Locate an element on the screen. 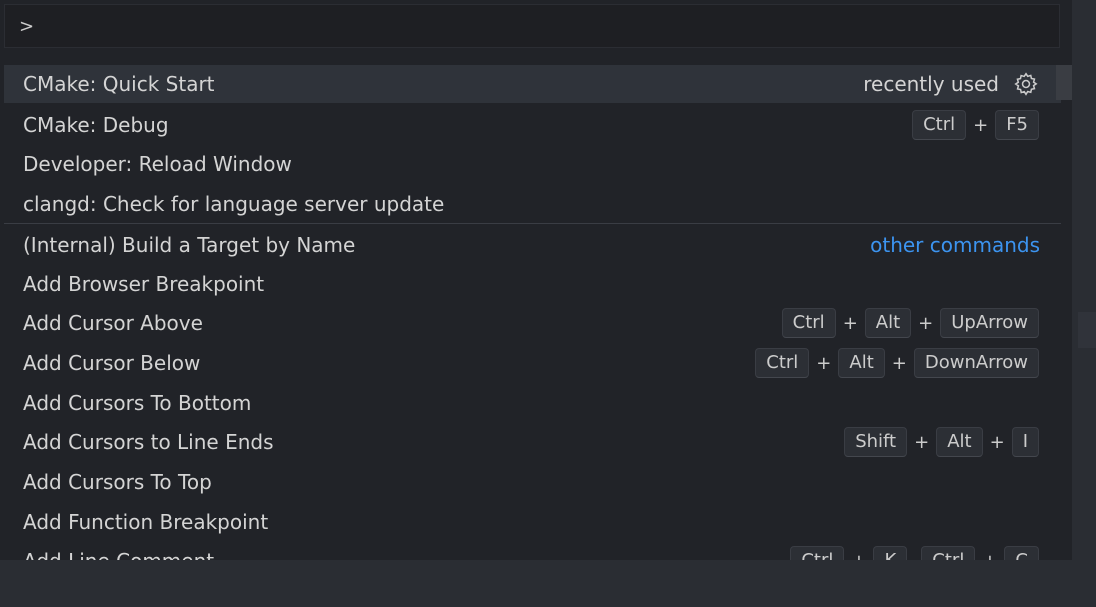 The width and height of the screenshot is (1096, 607). keybinding: Ctrl + K Ctrl + C is located at coordinates (914, 553).